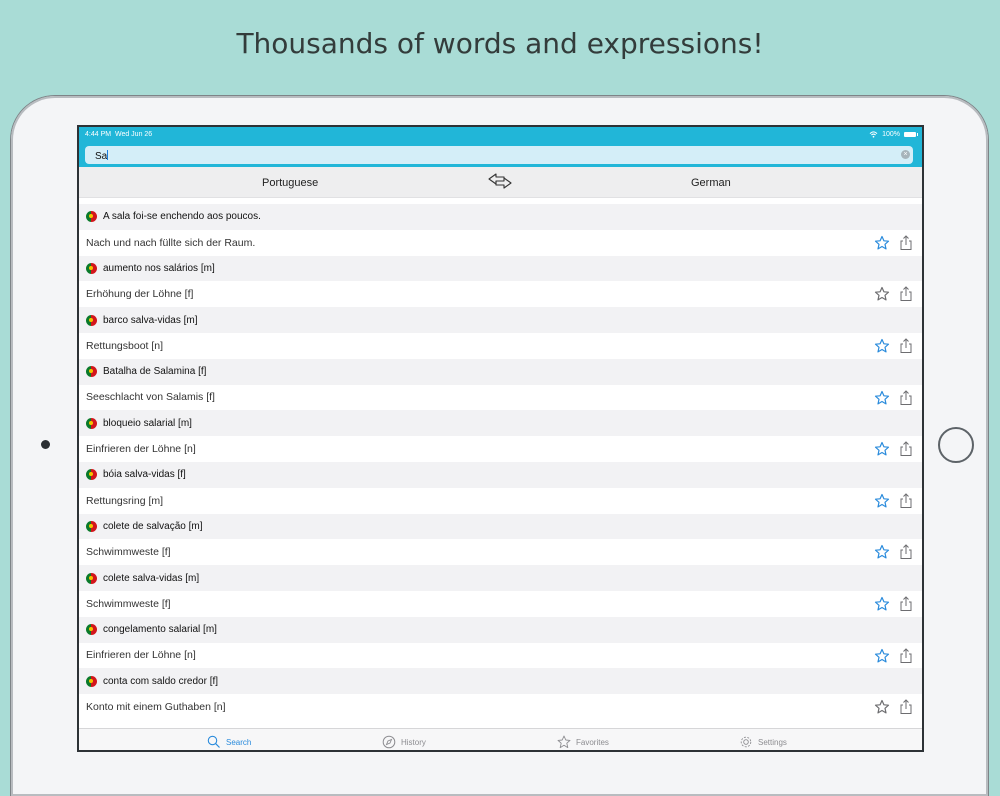  I want to click on target-entry-text: Rettungsring [m], so click(125, 500).